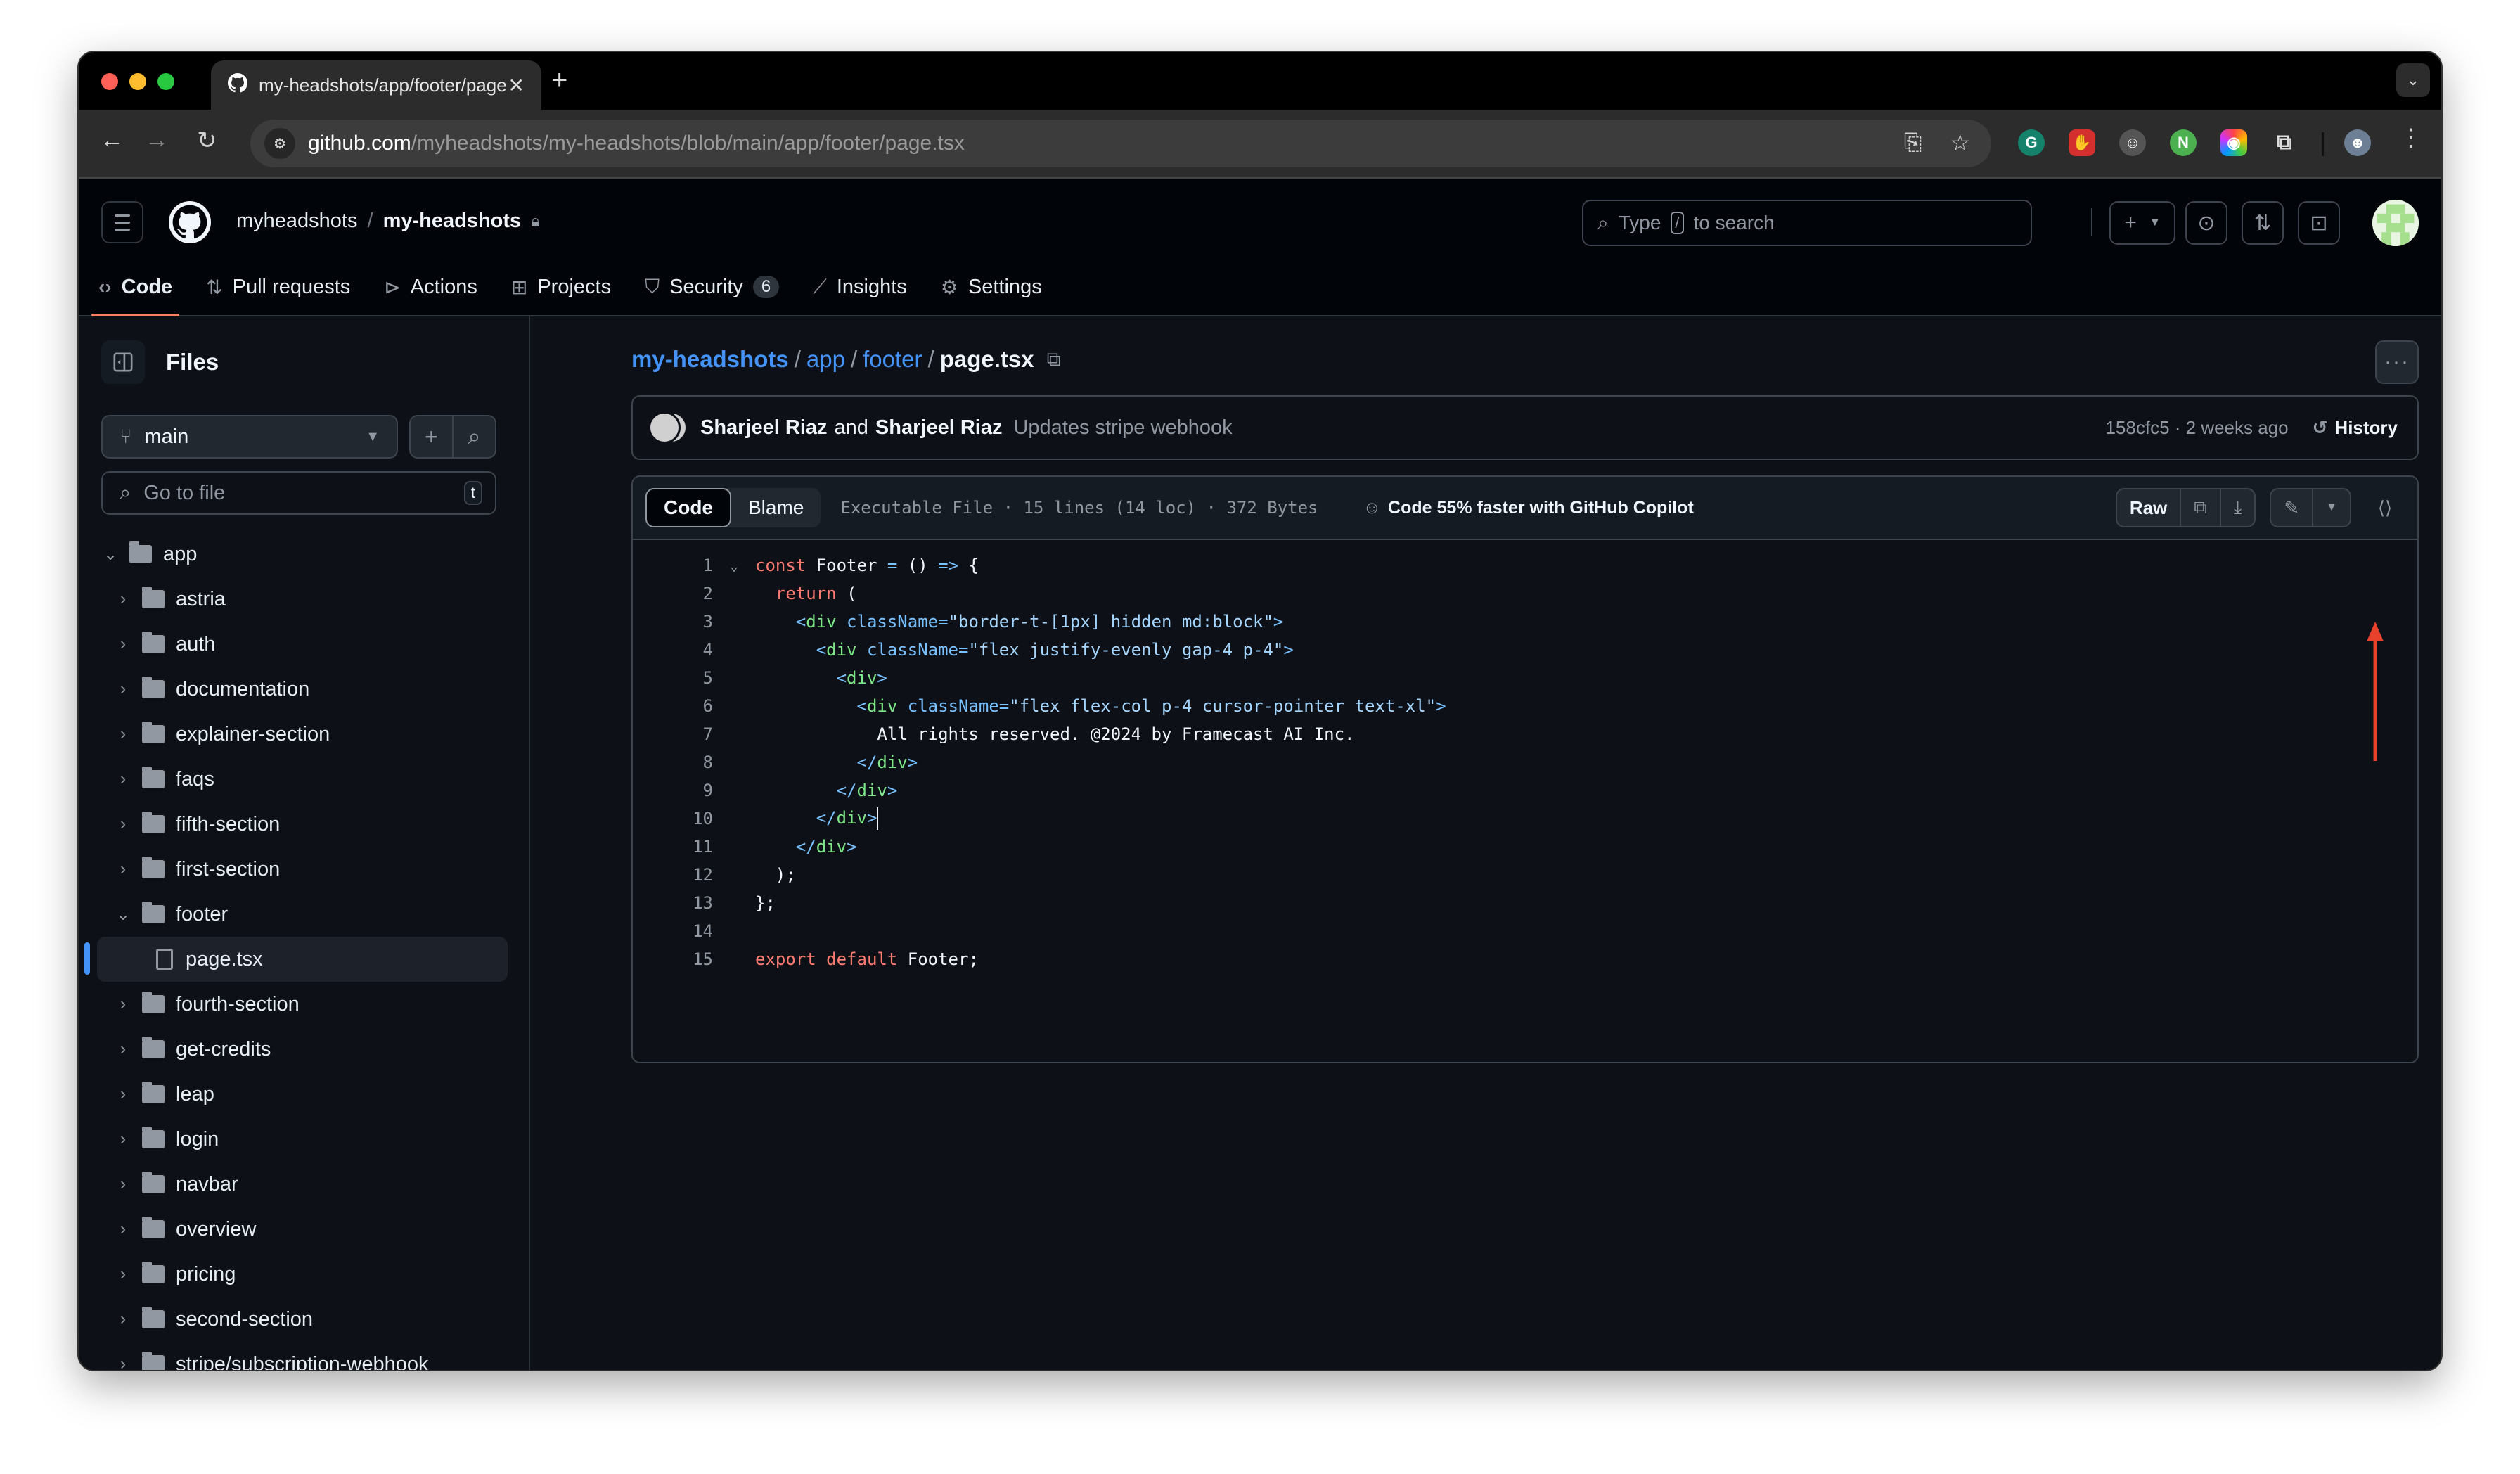 This screenshot has height=1474, width=2520. I want to click on edit-file-button: ✎, so click(2291, 507).